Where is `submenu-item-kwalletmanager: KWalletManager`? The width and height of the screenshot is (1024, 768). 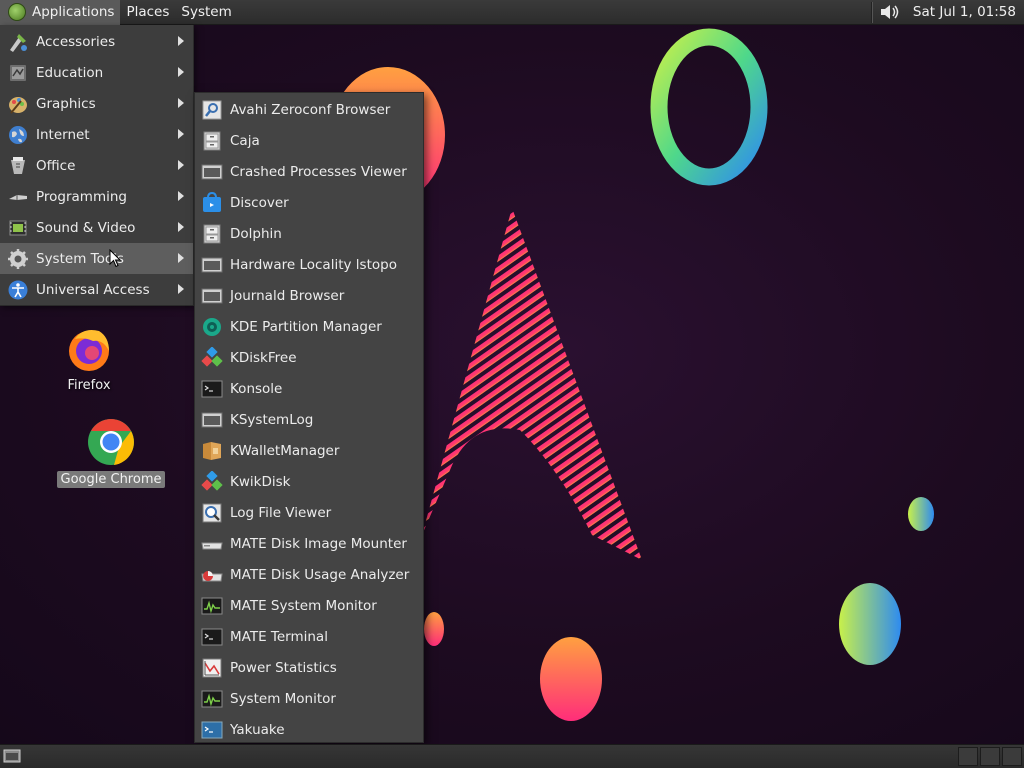
submenu-item-kwalletmanager: KWalletManager is located at coordinates (309, 450).